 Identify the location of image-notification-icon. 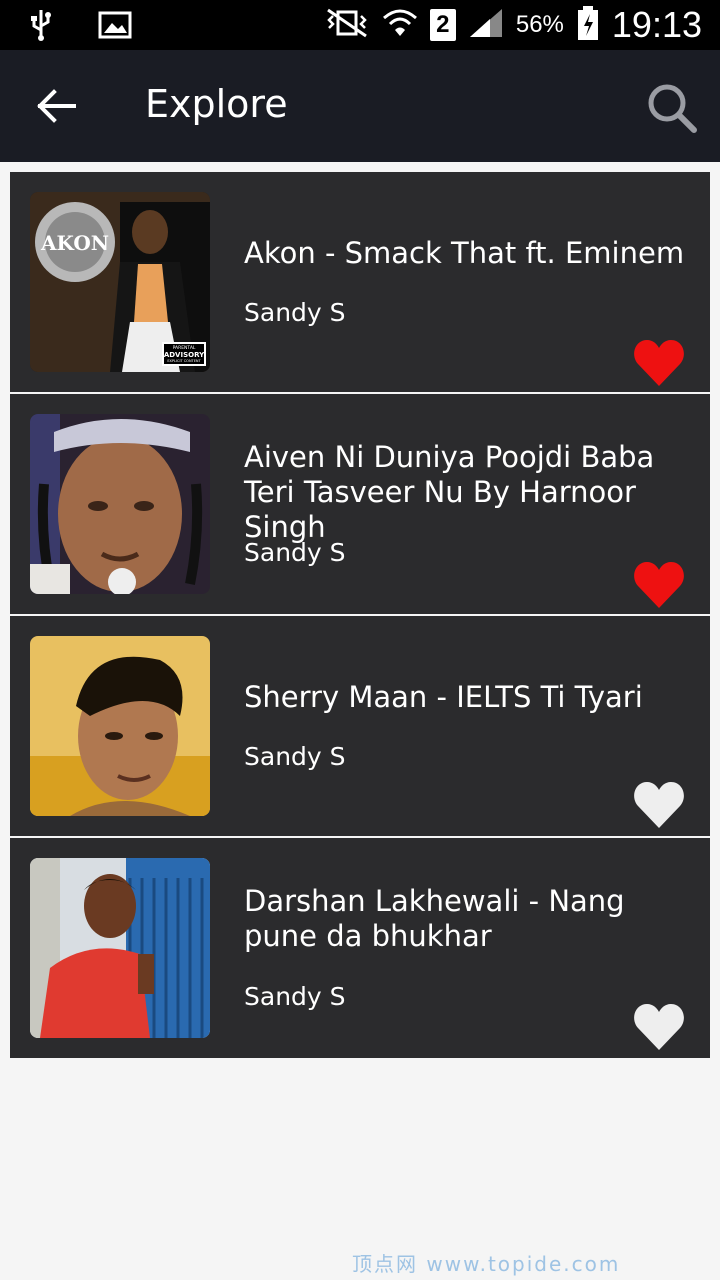
(115, 27).